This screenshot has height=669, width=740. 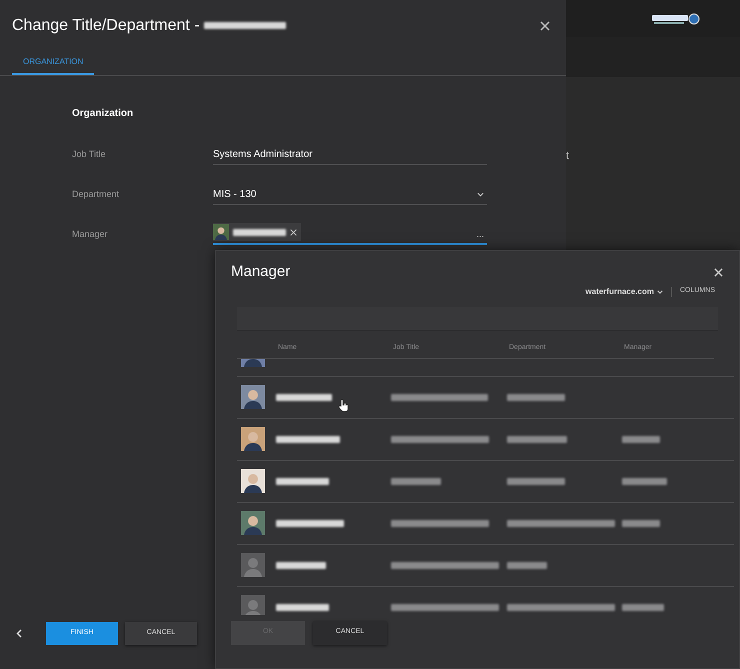 What do you see at coordinates (234, 195) in the screenshot?
I see `dropdown-value: MIS - 130` at bounding box center [234, 195].